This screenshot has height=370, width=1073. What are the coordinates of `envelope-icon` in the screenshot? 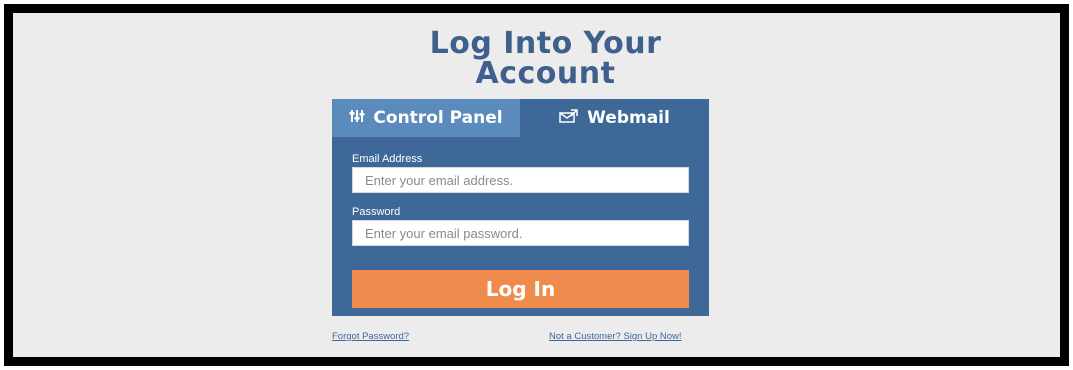 It's located at (569, 118).